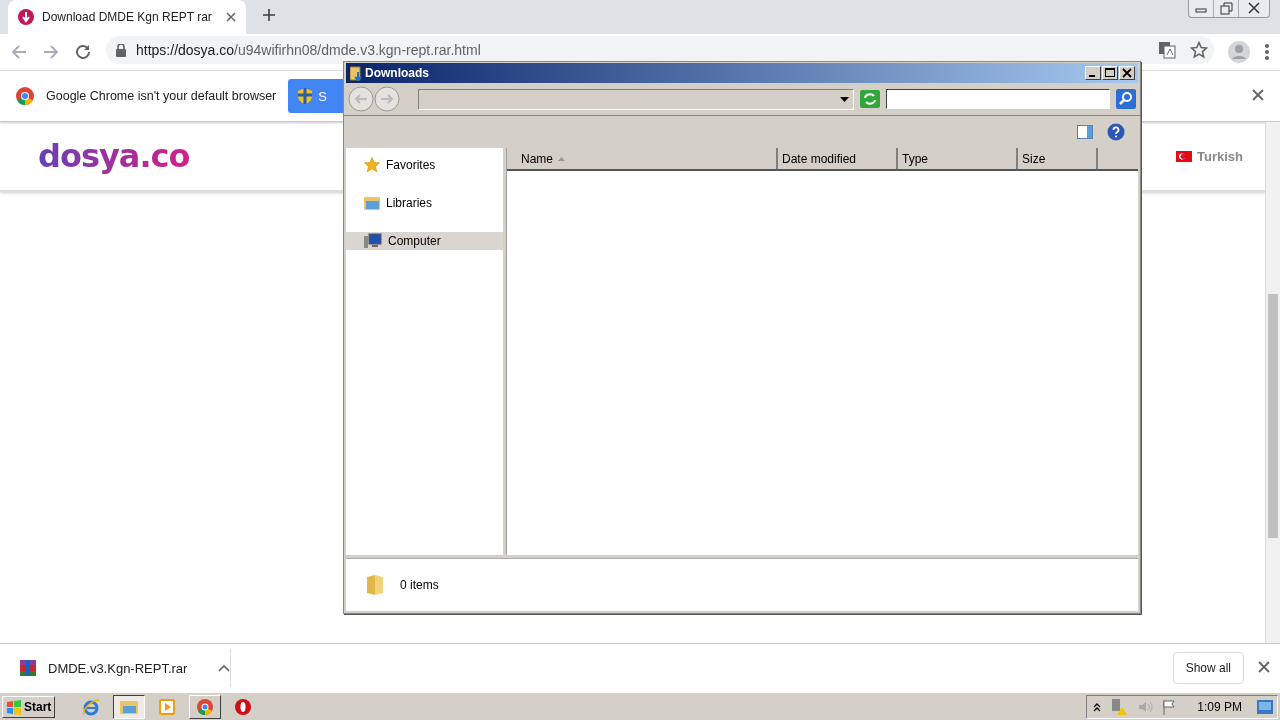 This screenshot has height=720, width=1280. Describe the element at coordinates (419, 585) in the screenshot. I see `item-count: 0 items` at that location.